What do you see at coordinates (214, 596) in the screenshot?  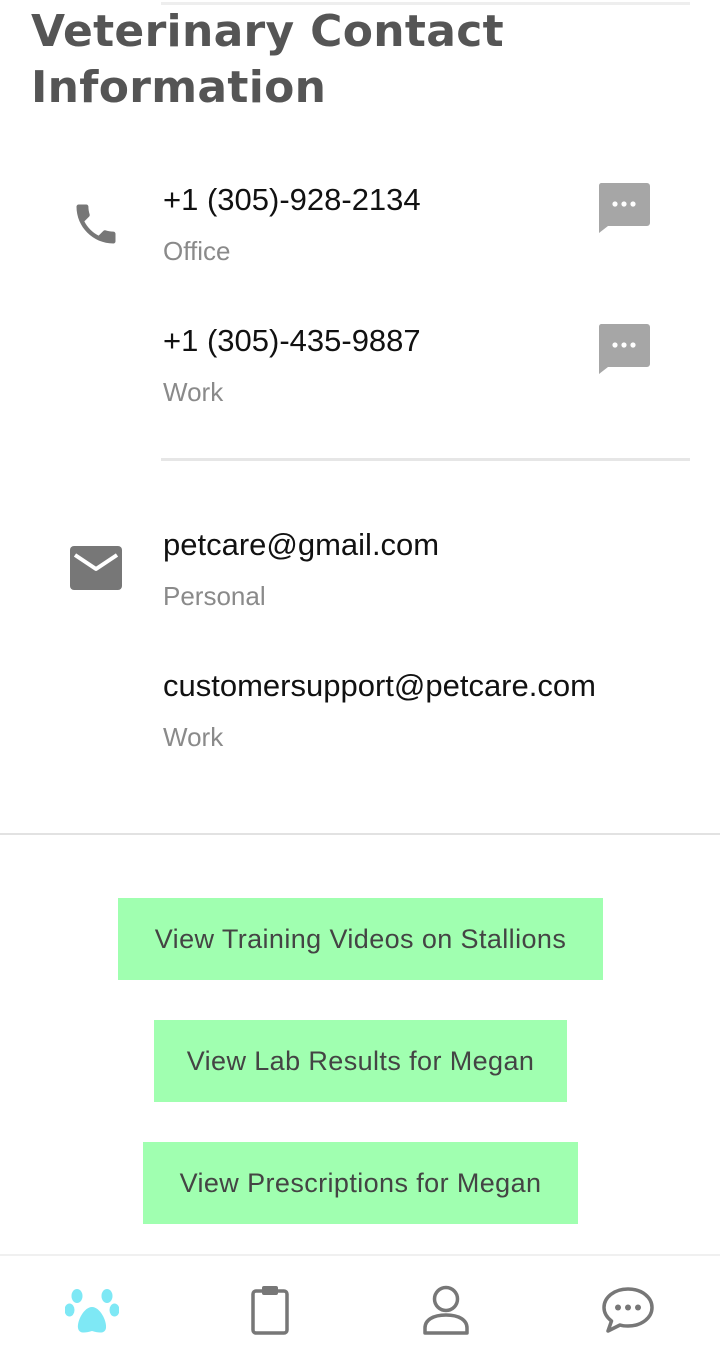 I see `email-label-personal: Personal` at bounding box center [214, 596].